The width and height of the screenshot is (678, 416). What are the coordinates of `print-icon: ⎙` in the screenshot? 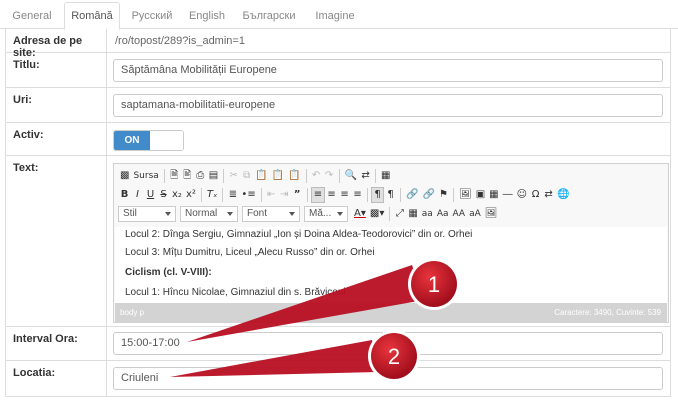 It's located at (200, 176).